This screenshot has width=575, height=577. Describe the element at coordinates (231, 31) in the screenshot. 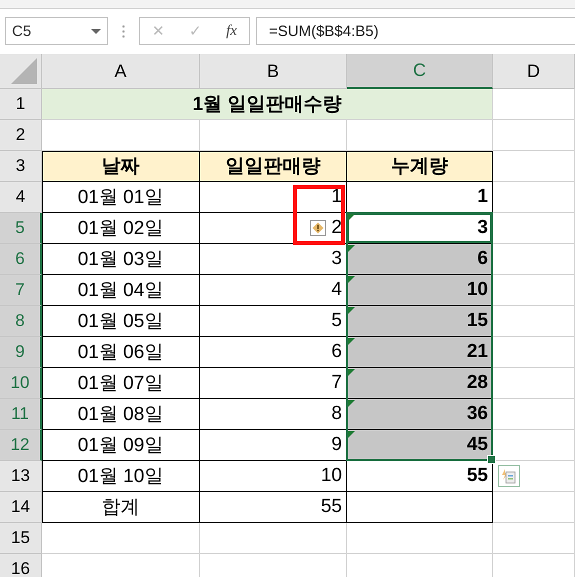

I see `insert-function-button: fx` at that location.